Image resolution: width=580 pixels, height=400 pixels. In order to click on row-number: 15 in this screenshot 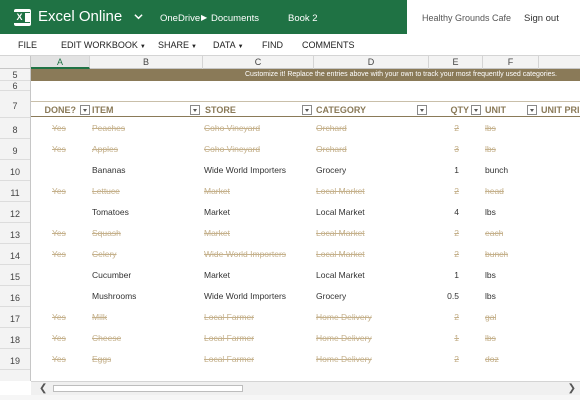, I will do `click(15, 275)`.